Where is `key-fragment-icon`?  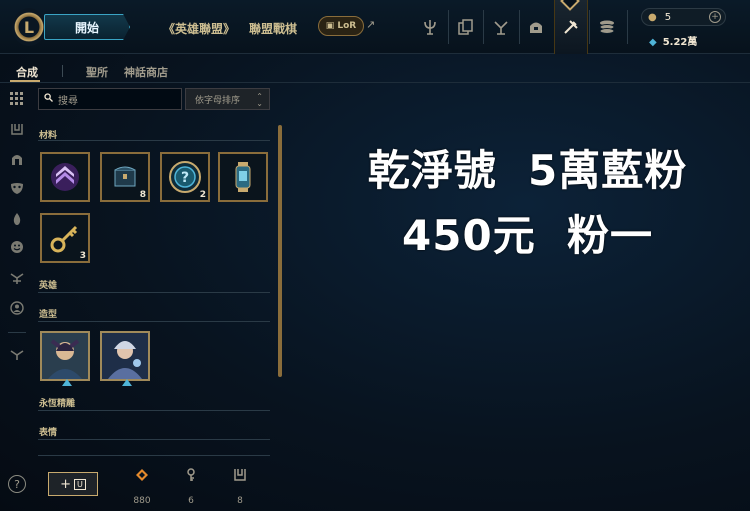 key-fragment-icon is located at coordinates (191, 478).